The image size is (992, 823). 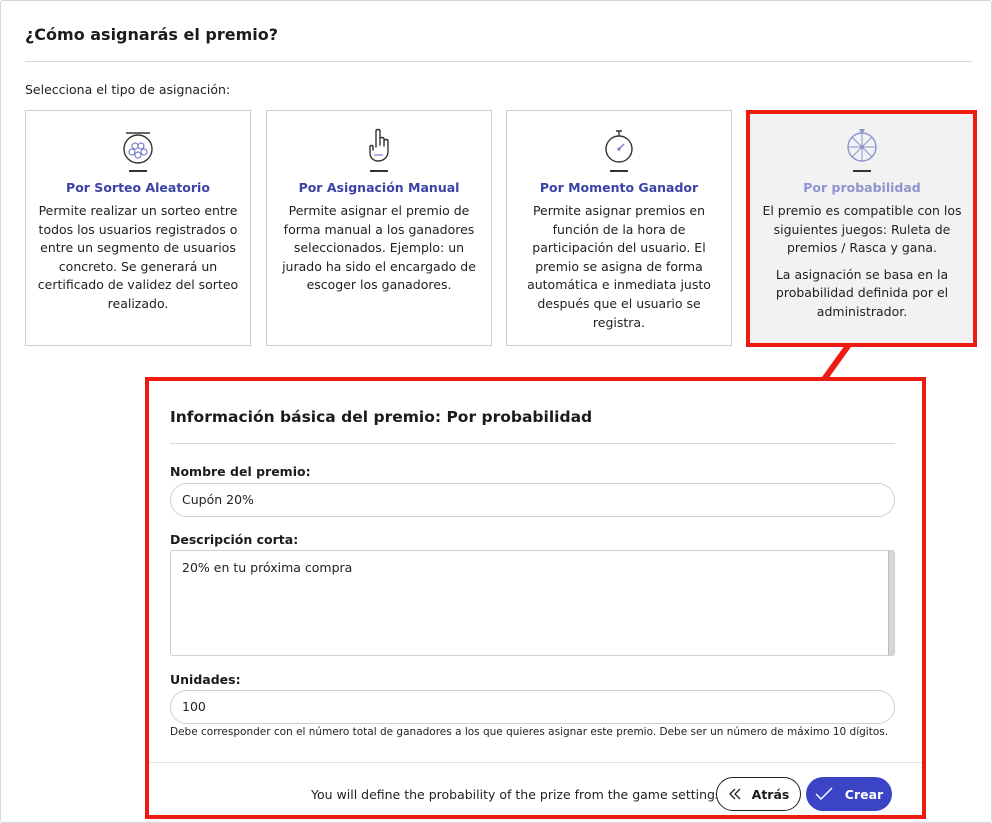 What do you see at coordinates (862, 145) in the screenshot?
I see `prize-wheel-icon` at bounding box center [862, 145].